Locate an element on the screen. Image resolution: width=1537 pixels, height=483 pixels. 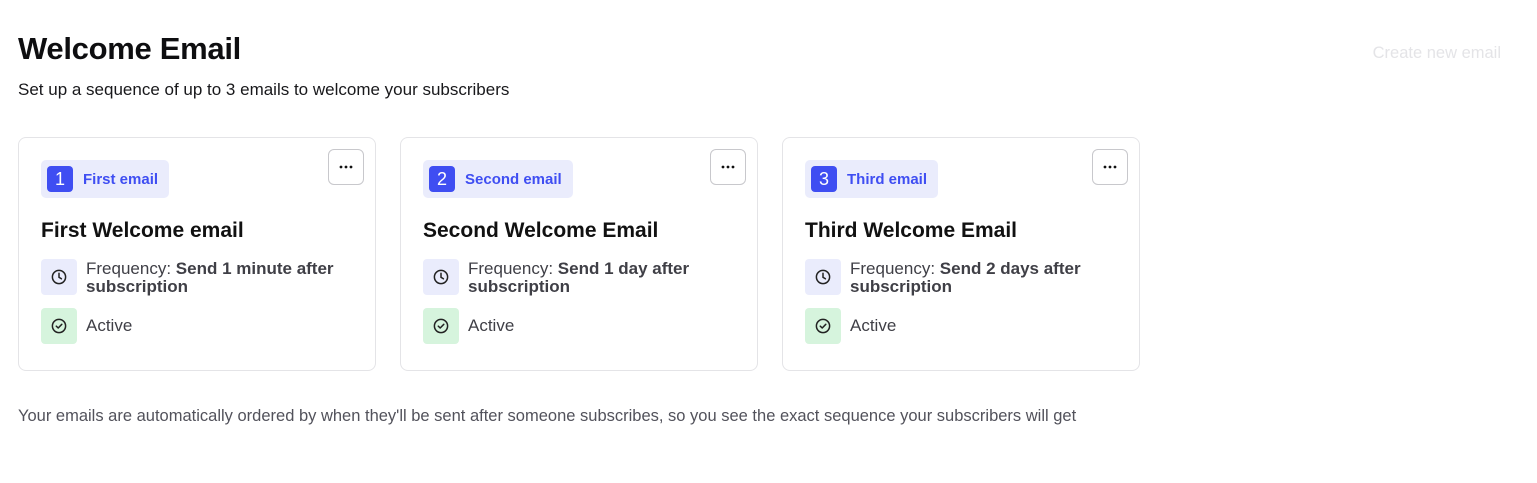
email-order-badge: 1 First email is located at coordinates (105, 179).